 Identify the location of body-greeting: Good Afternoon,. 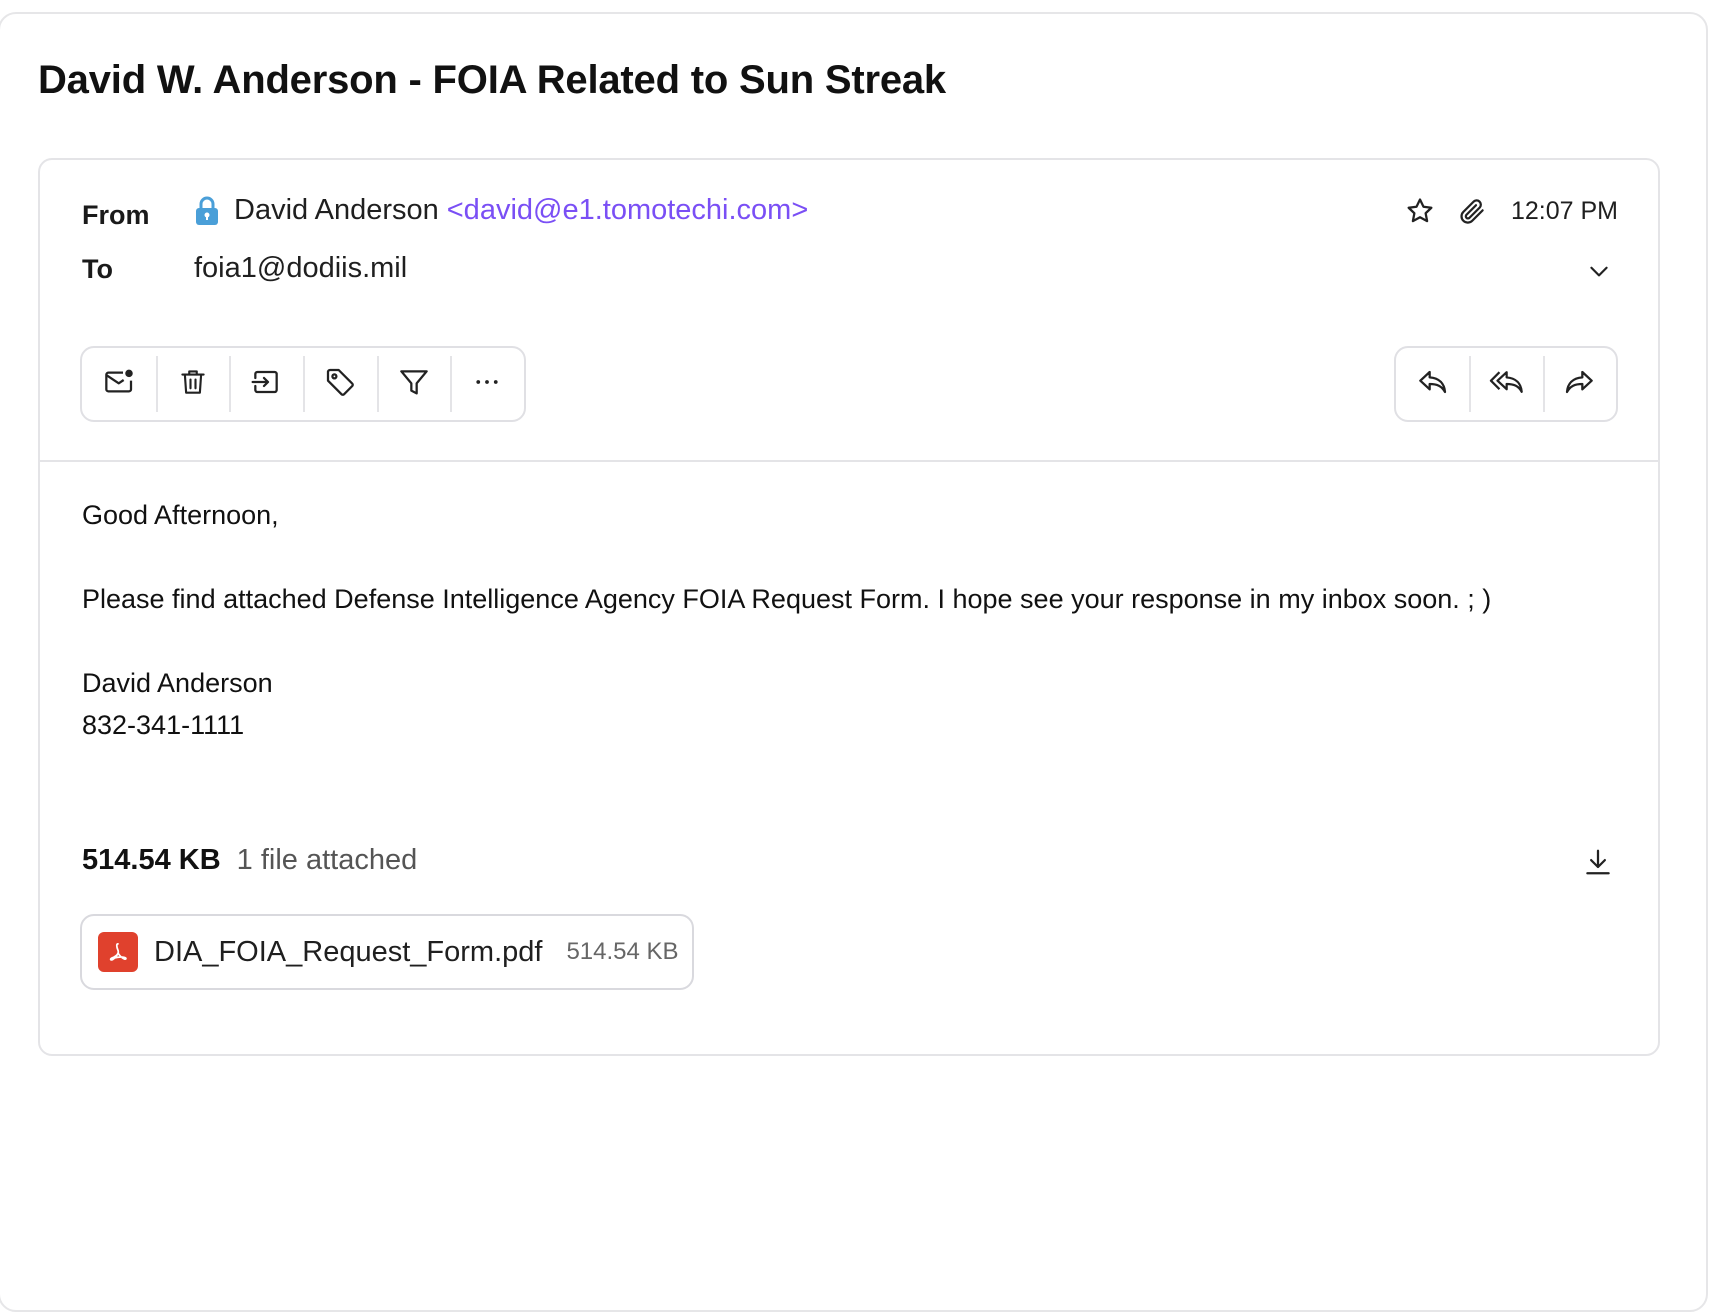
(180, 515).